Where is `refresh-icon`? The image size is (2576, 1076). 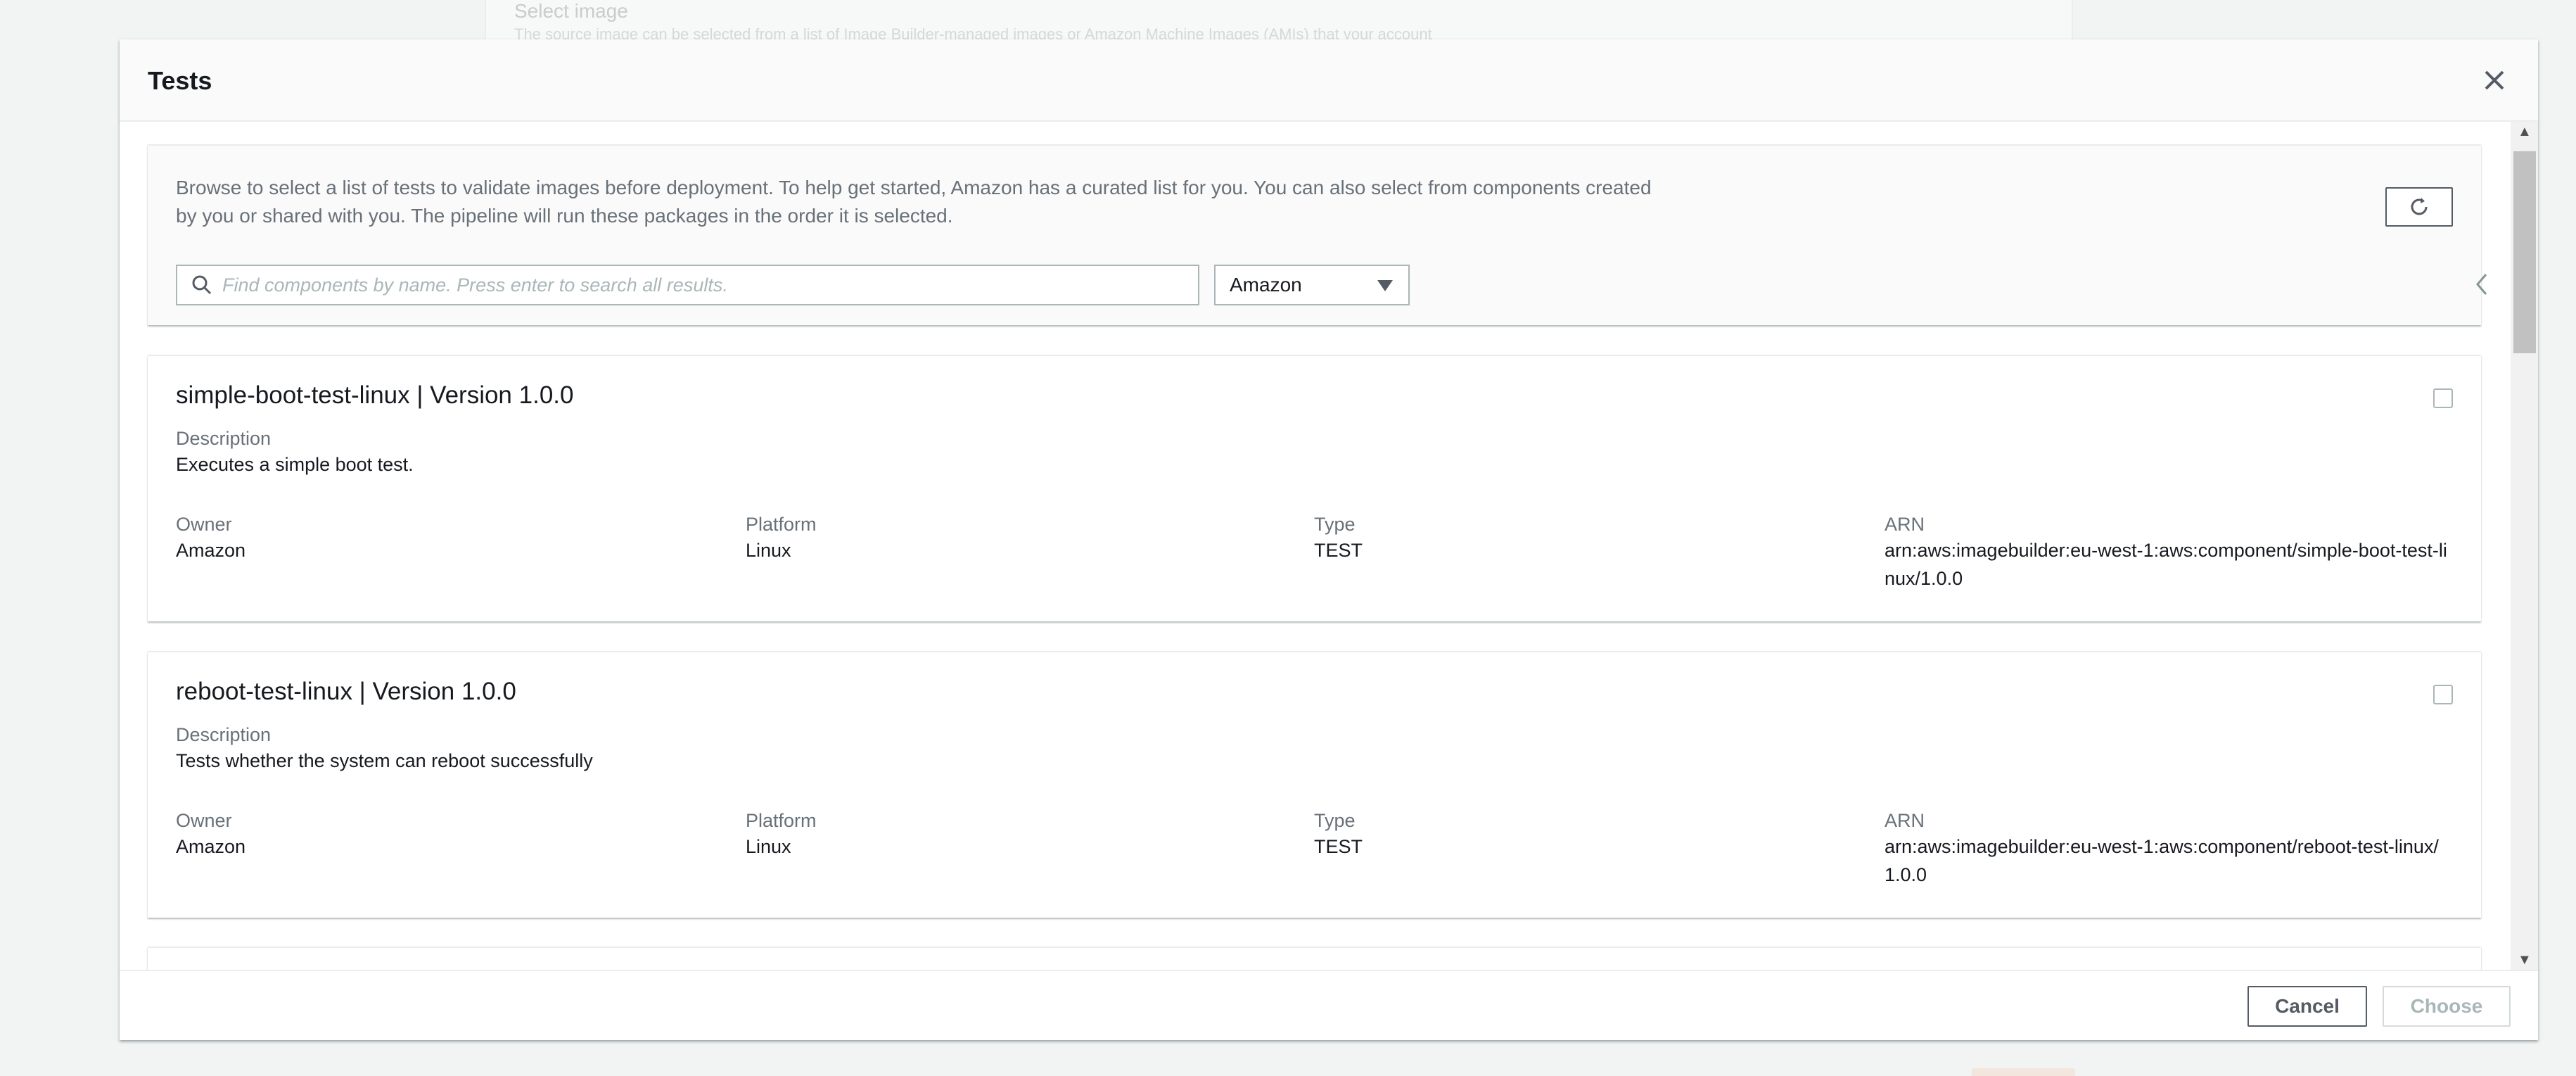
refresh-icon is located at coordinates (2419, 207).